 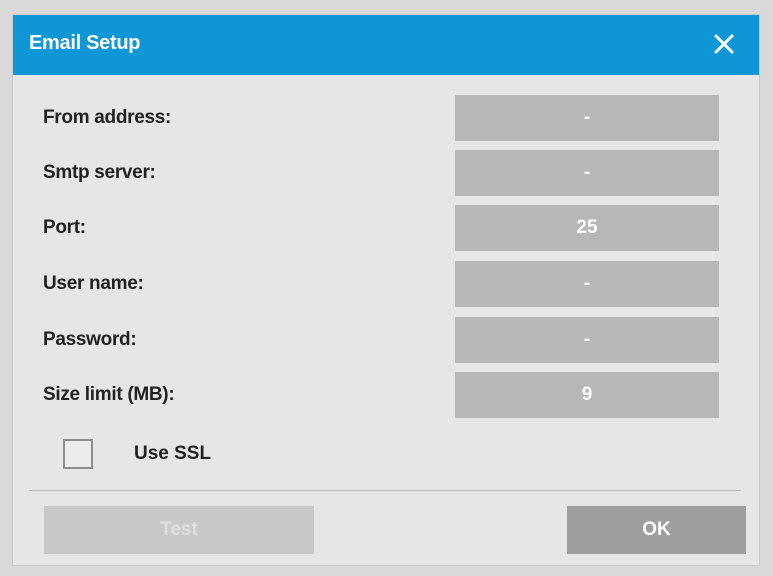 I want to click on use-ssl-checkbox, so click(x=78, y=454).